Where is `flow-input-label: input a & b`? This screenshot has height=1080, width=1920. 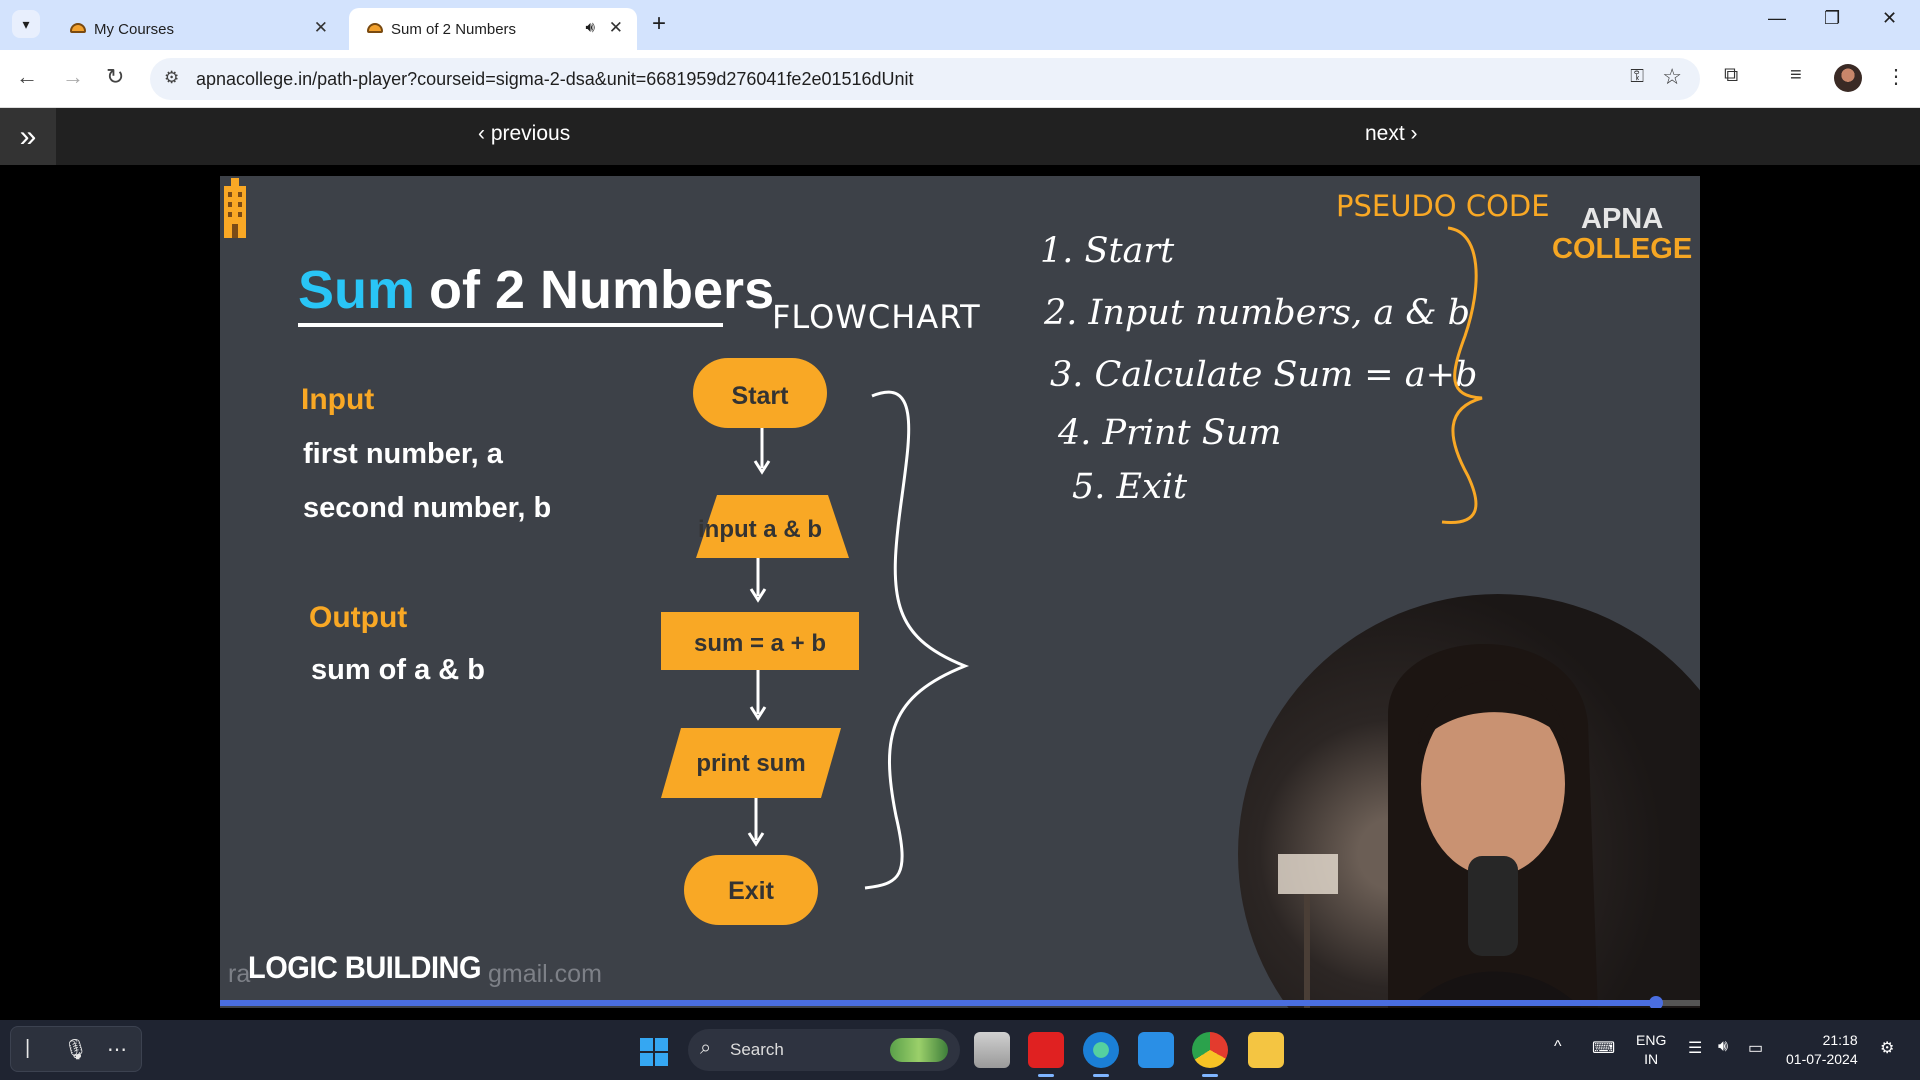 flow-input-label: input a & b is located at coordinates (760, 529).